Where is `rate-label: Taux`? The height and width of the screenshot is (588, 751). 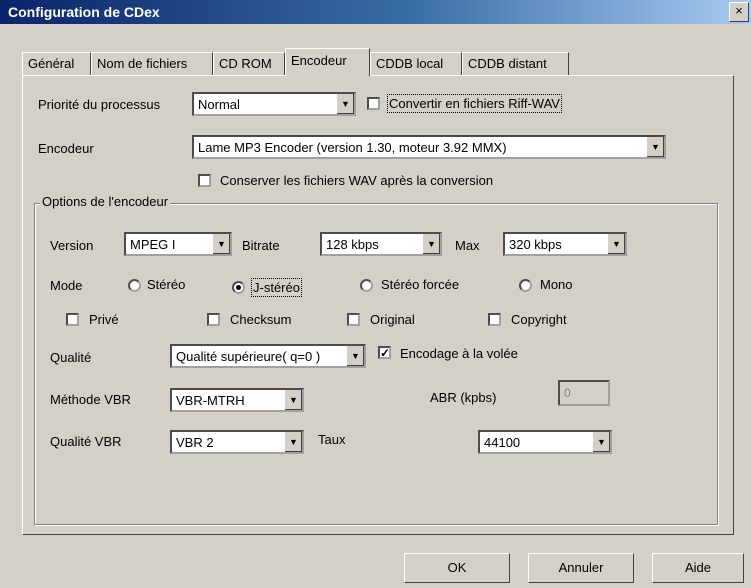 rate-label: Taux is located at coordinates (332, 439).